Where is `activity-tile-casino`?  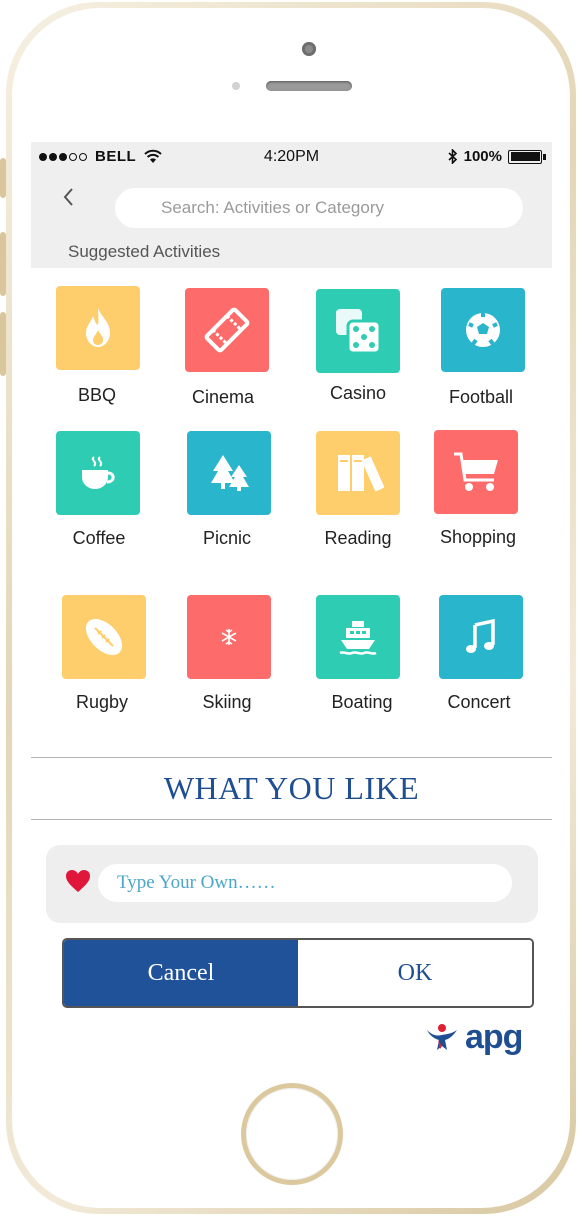 activity-tile-casino is located at coordinates (358, 331).